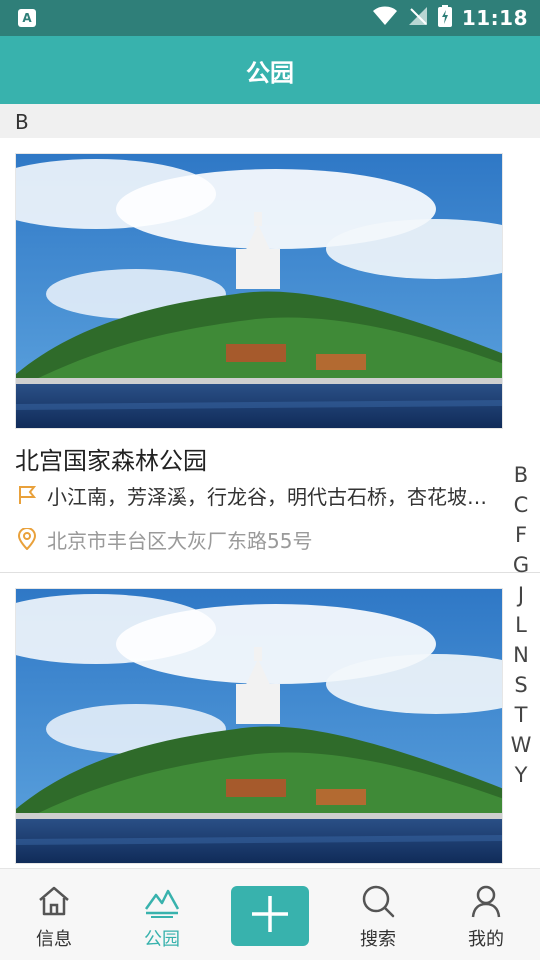  Describe the element at coordinates (270, 18) in the screenshot. I see `status-bar: A 11:18` at that location.